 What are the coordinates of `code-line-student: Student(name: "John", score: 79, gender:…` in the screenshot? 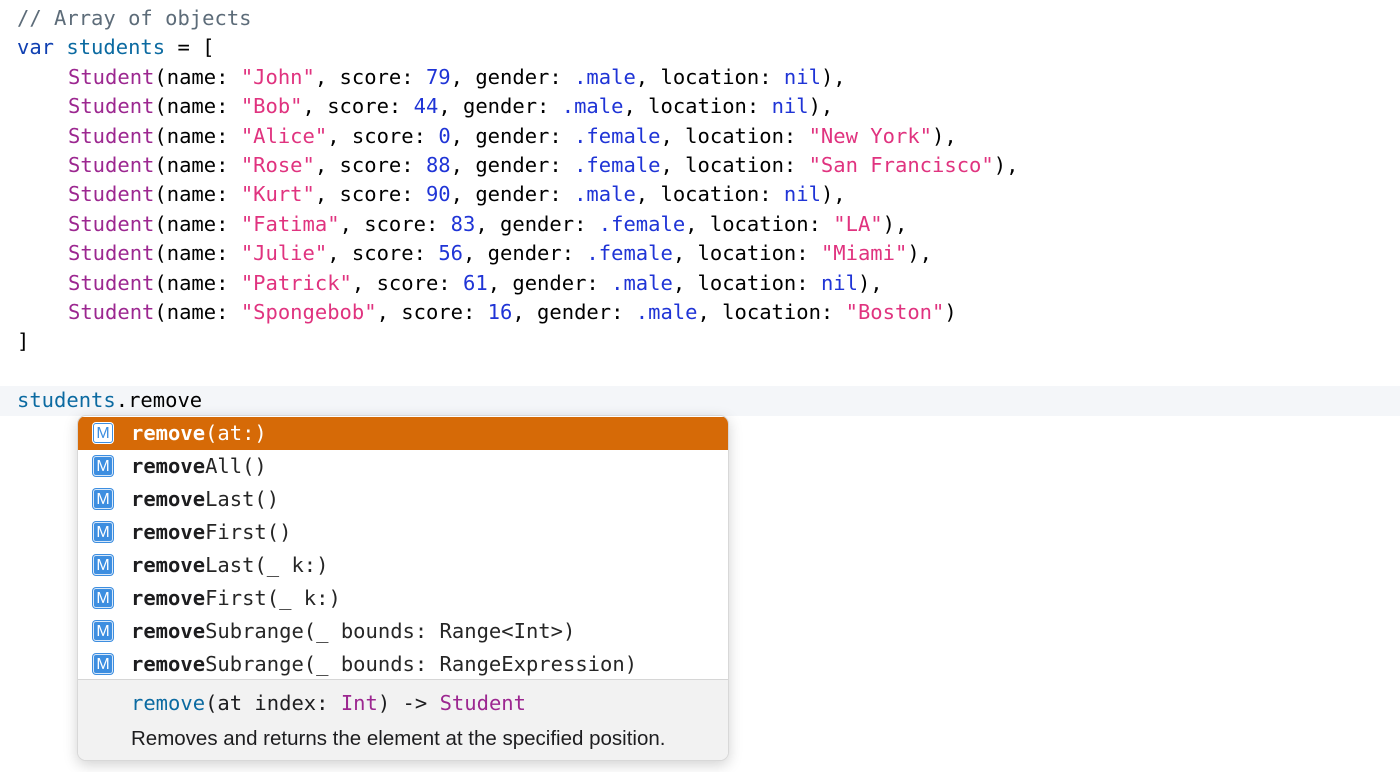 It's located at (700, 77).